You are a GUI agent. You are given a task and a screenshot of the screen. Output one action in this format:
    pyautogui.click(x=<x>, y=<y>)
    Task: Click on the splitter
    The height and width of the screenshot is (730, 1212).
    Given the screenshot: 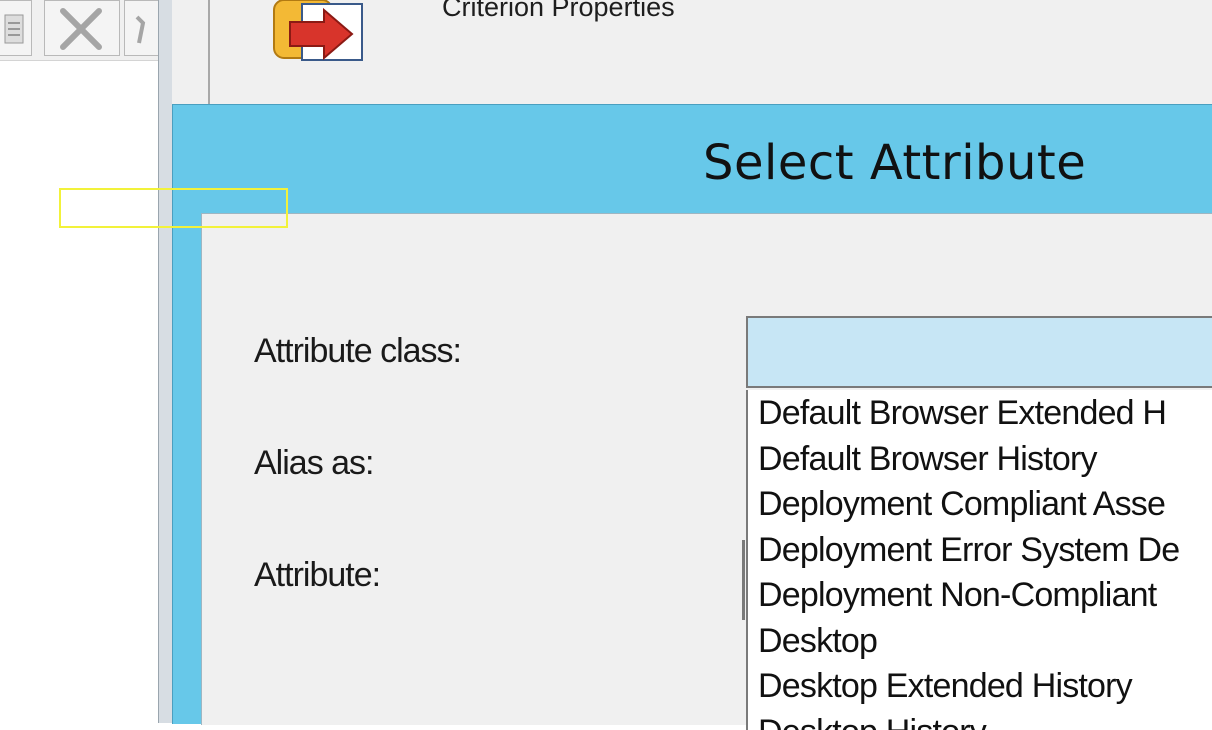 What is the action you would take?
    pyautogui.click(x=165, y=361)
    